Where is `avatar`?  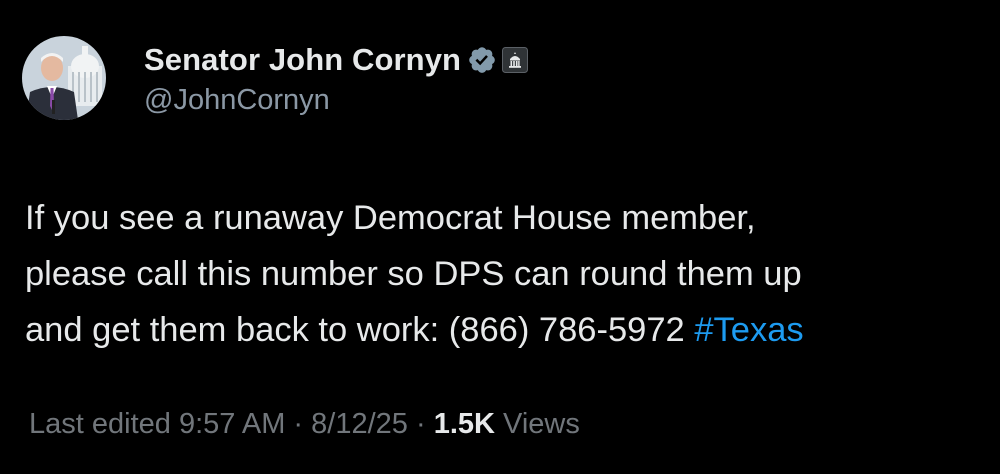
avatar is located at coordinates (64, 78).